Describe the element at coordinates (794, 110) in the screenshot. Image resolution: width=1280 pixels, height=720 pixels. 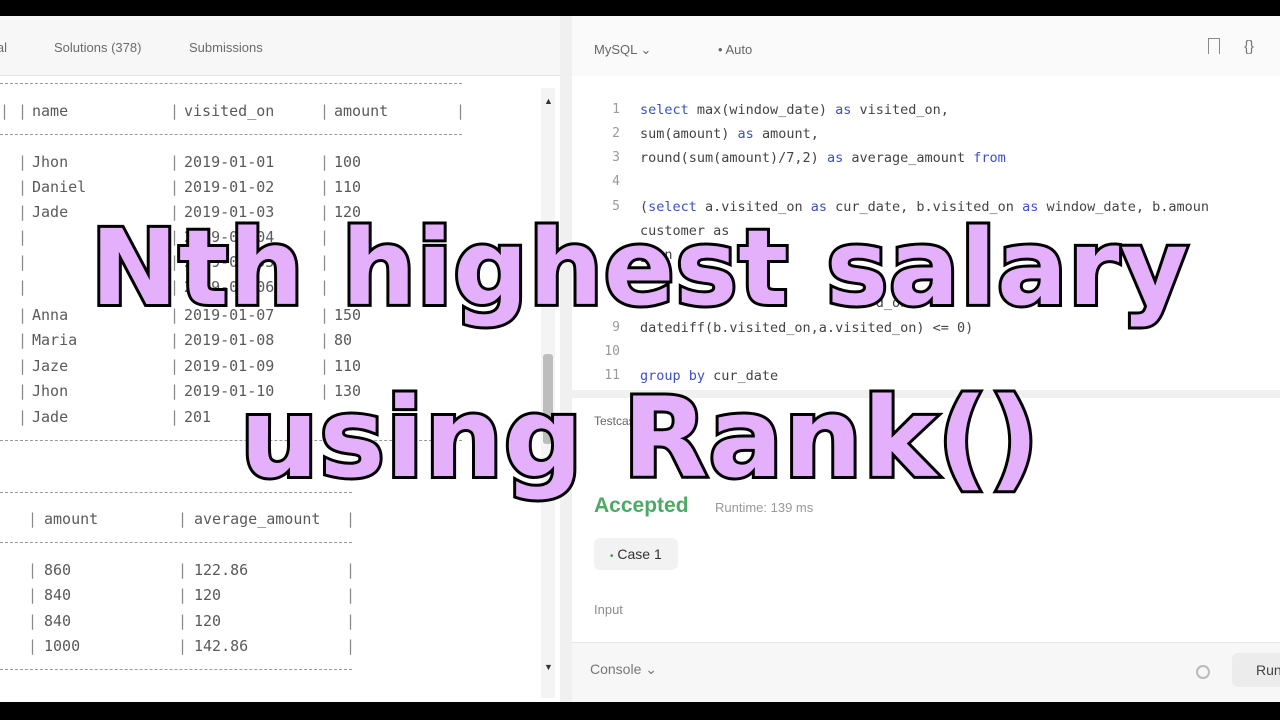
I see `code-line: select max(window_date) as visited_on,` at that location.